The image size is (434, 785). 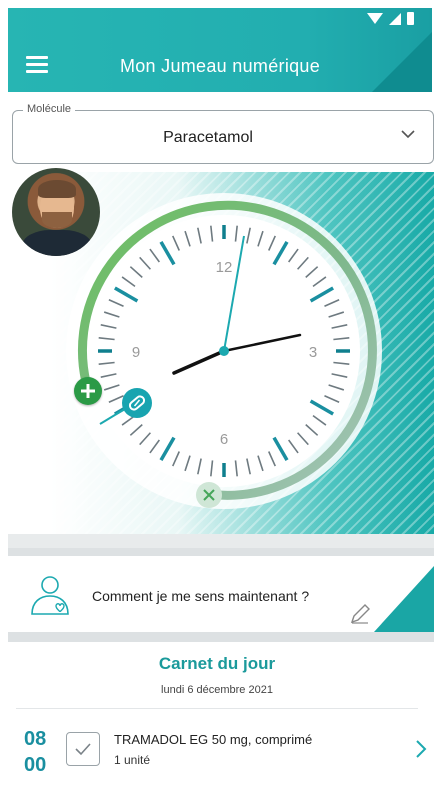 I want to click on numeral-12: 12, so click(x=224, y=267).